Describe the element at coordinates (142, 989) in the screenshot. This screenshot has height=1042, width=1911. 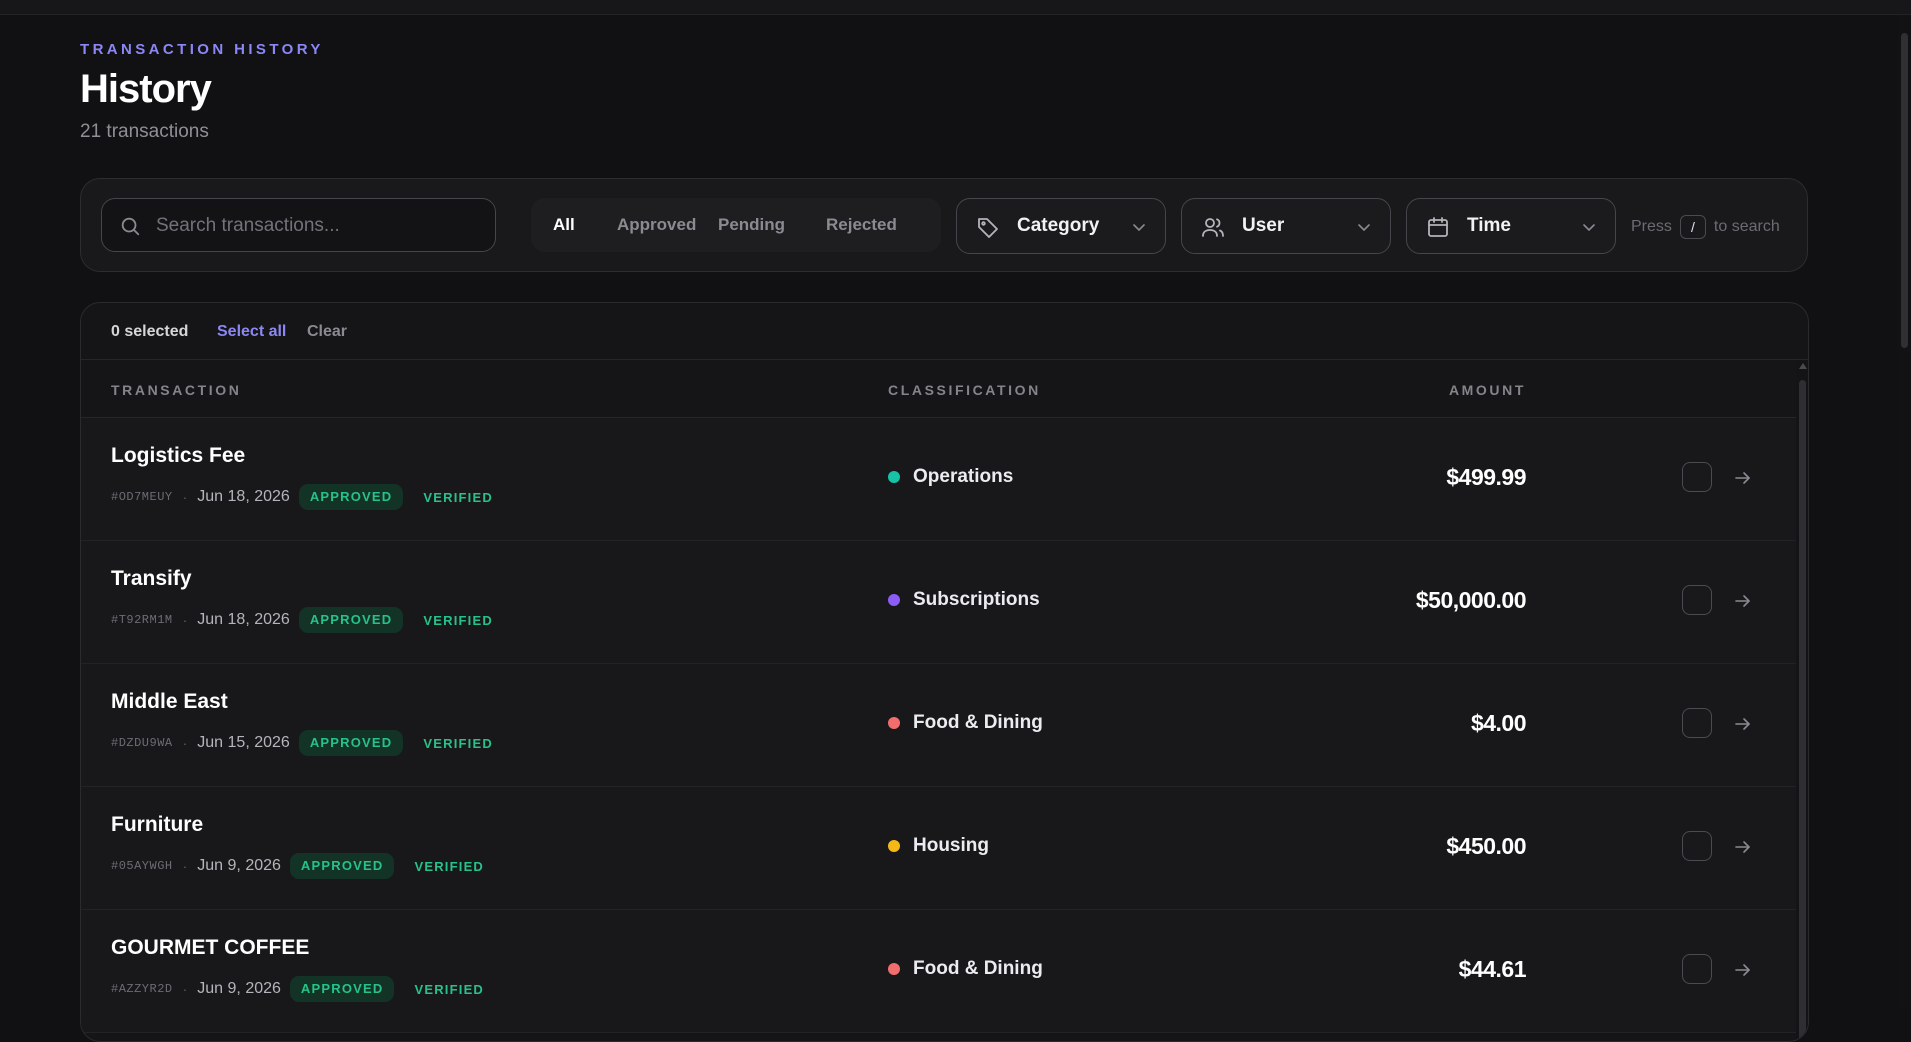
I see `transaction-id: #AZZYR2D` at that location.